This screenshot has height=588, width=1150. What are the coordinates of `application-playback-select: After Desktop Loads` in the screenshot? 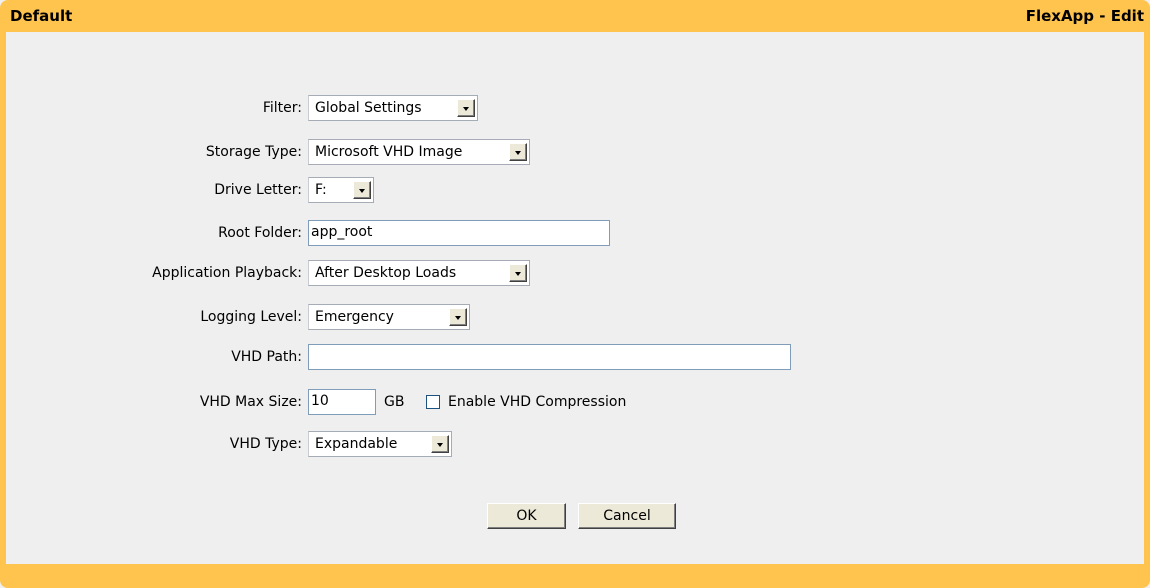 It's located at (419, 273).